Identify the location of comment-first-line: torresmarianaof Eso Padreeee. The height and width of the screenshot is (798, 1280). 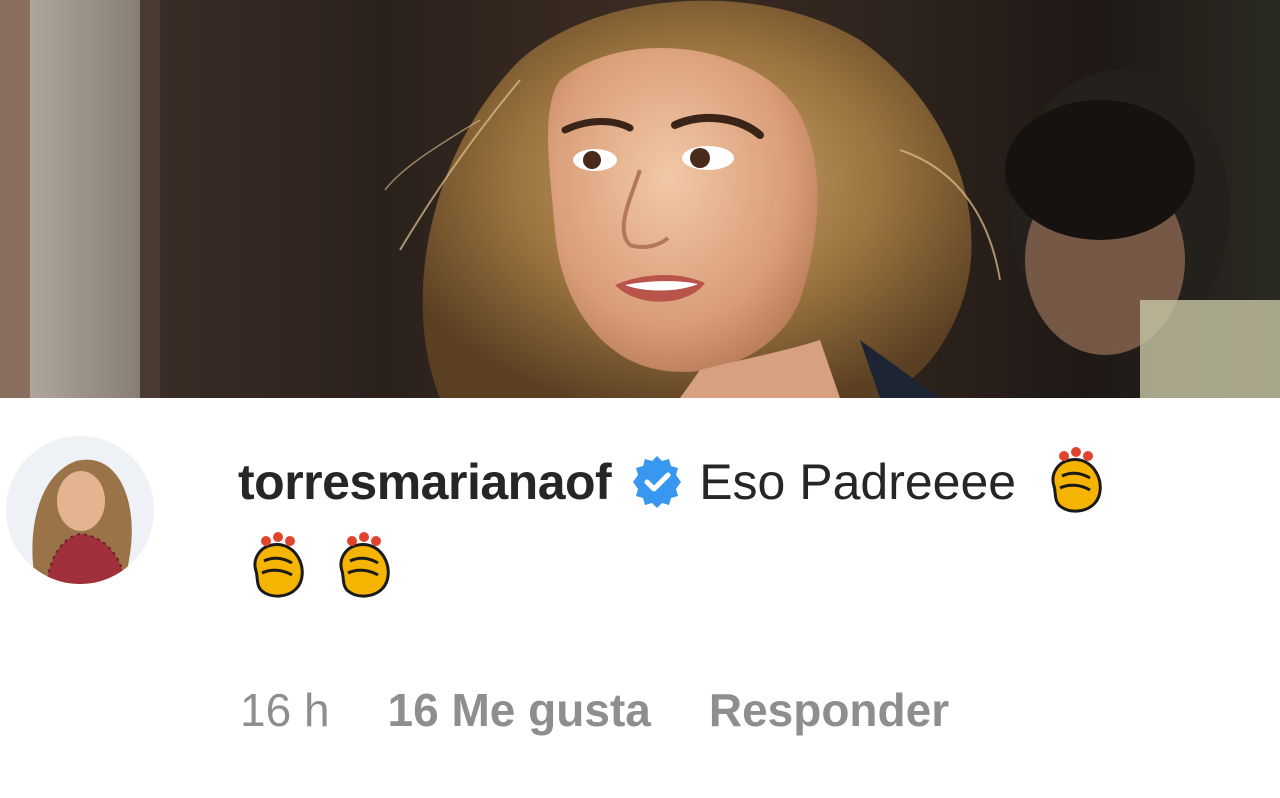
(675, 482).